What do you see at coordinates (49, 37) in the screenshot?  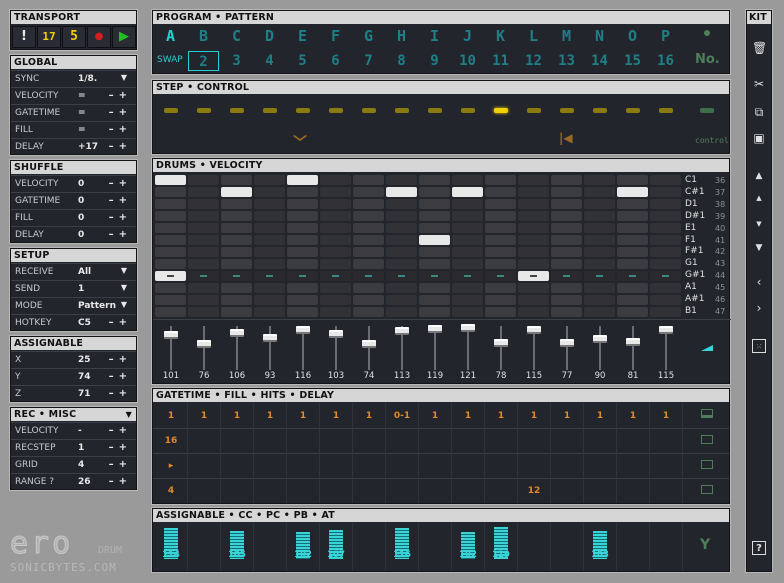 I see `tempo-button: 17` at bounding box center [49, 37].